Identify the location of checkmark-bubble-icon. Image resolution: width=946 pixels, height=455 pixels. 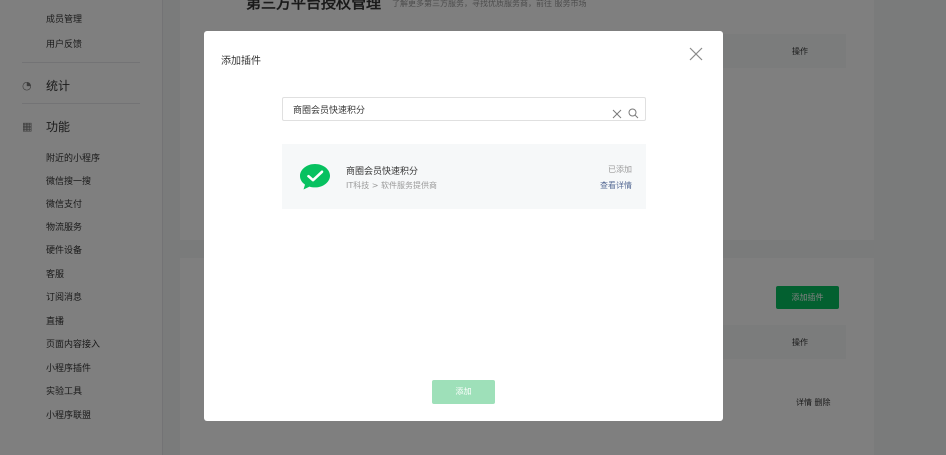
(315, 176).